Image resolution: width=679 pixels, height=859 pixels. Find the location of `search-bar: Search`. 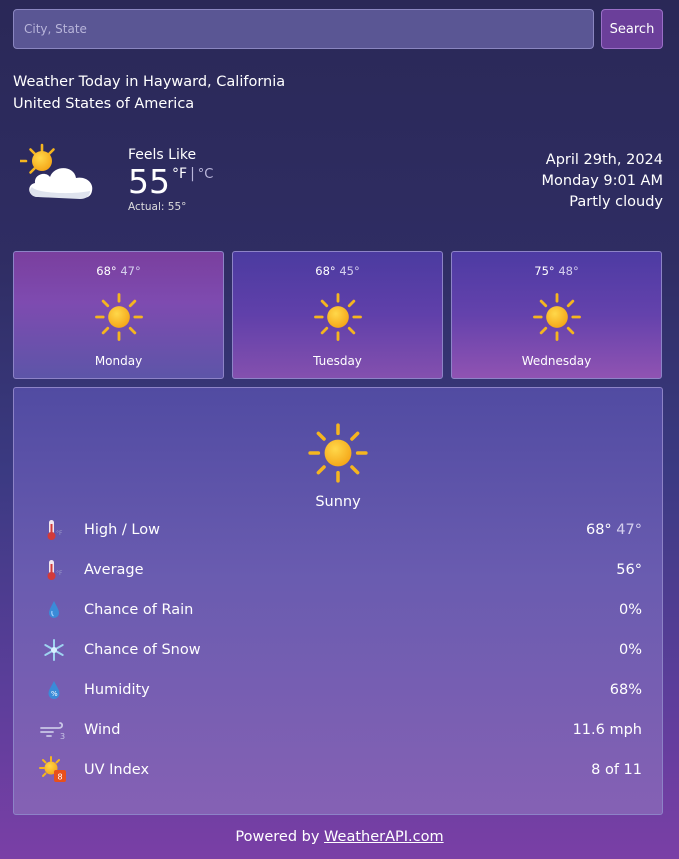

search-bar: Search is located at coordinates (338, 29).